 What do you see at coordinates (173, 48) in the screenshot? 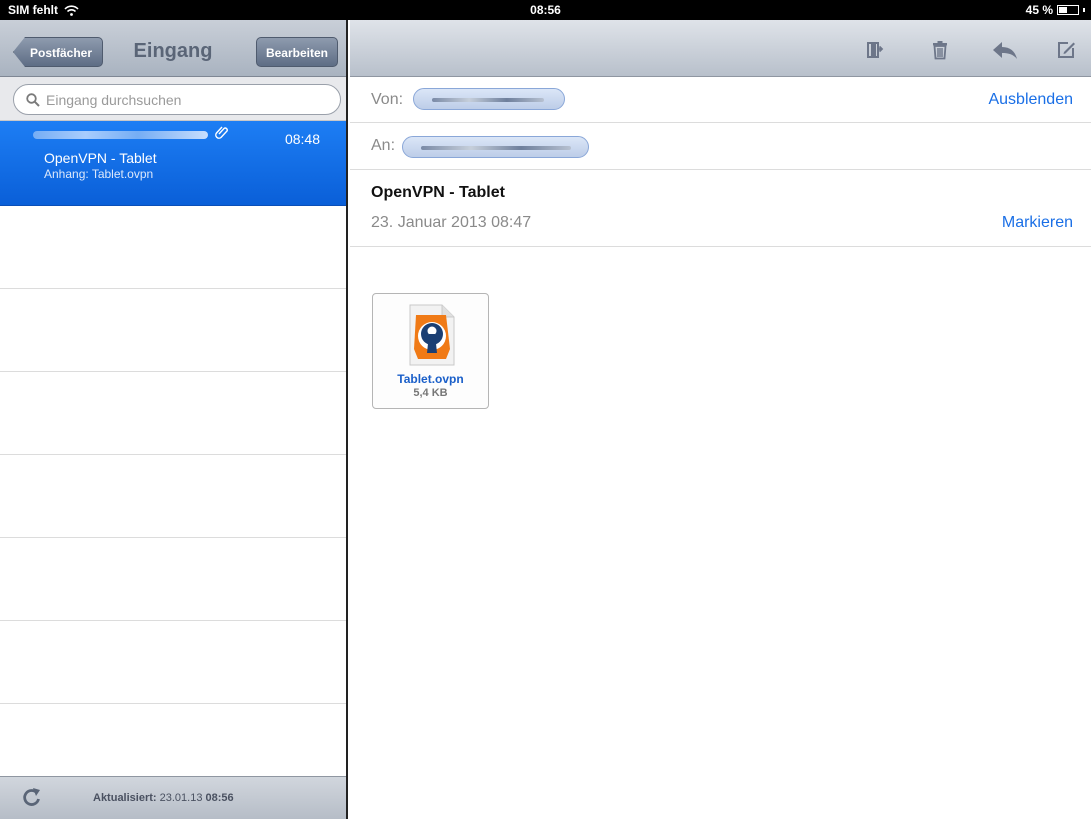
I see `mailbox-nav-bar: Postfächer Eingang Bearbeiten` at bounding box center [173, 48].